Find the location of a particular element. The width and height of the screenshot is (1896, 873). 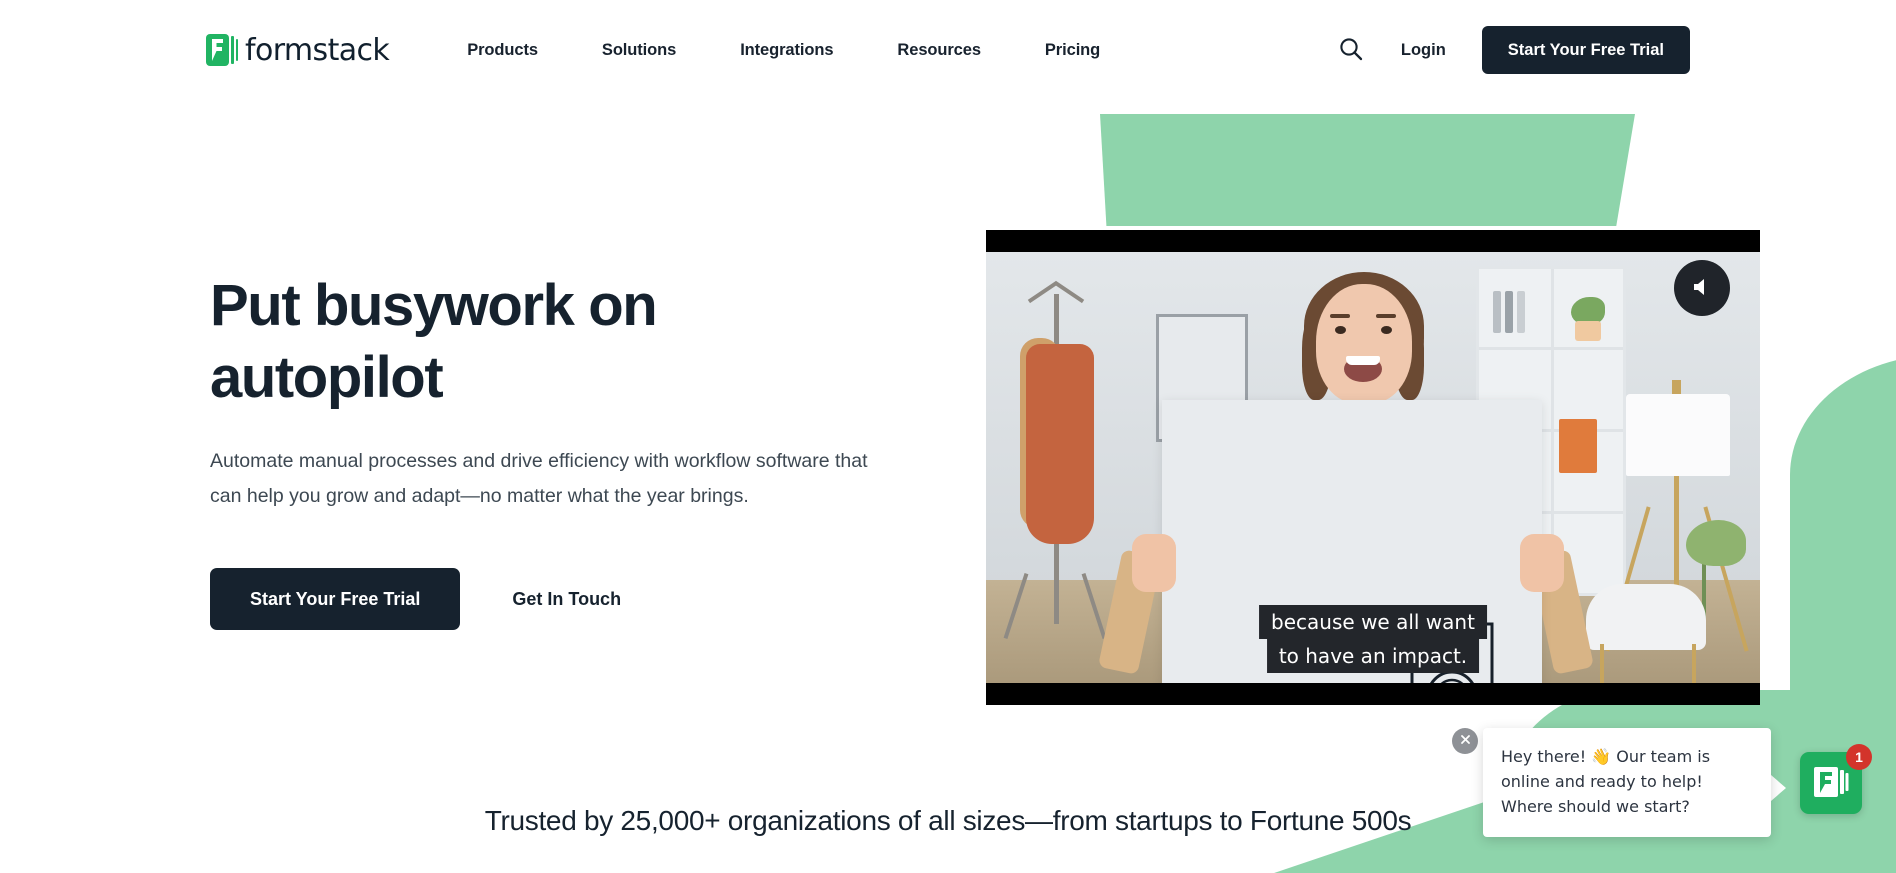

nav-item-products: Products is located at coordinates (502, 50).